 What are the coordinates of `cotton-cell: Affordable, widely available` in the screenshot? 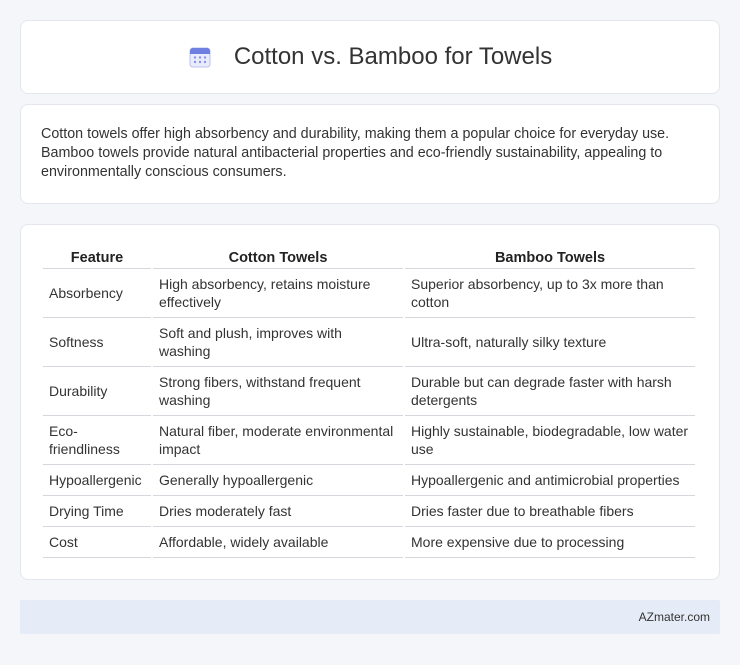 It's located at (278, 542).